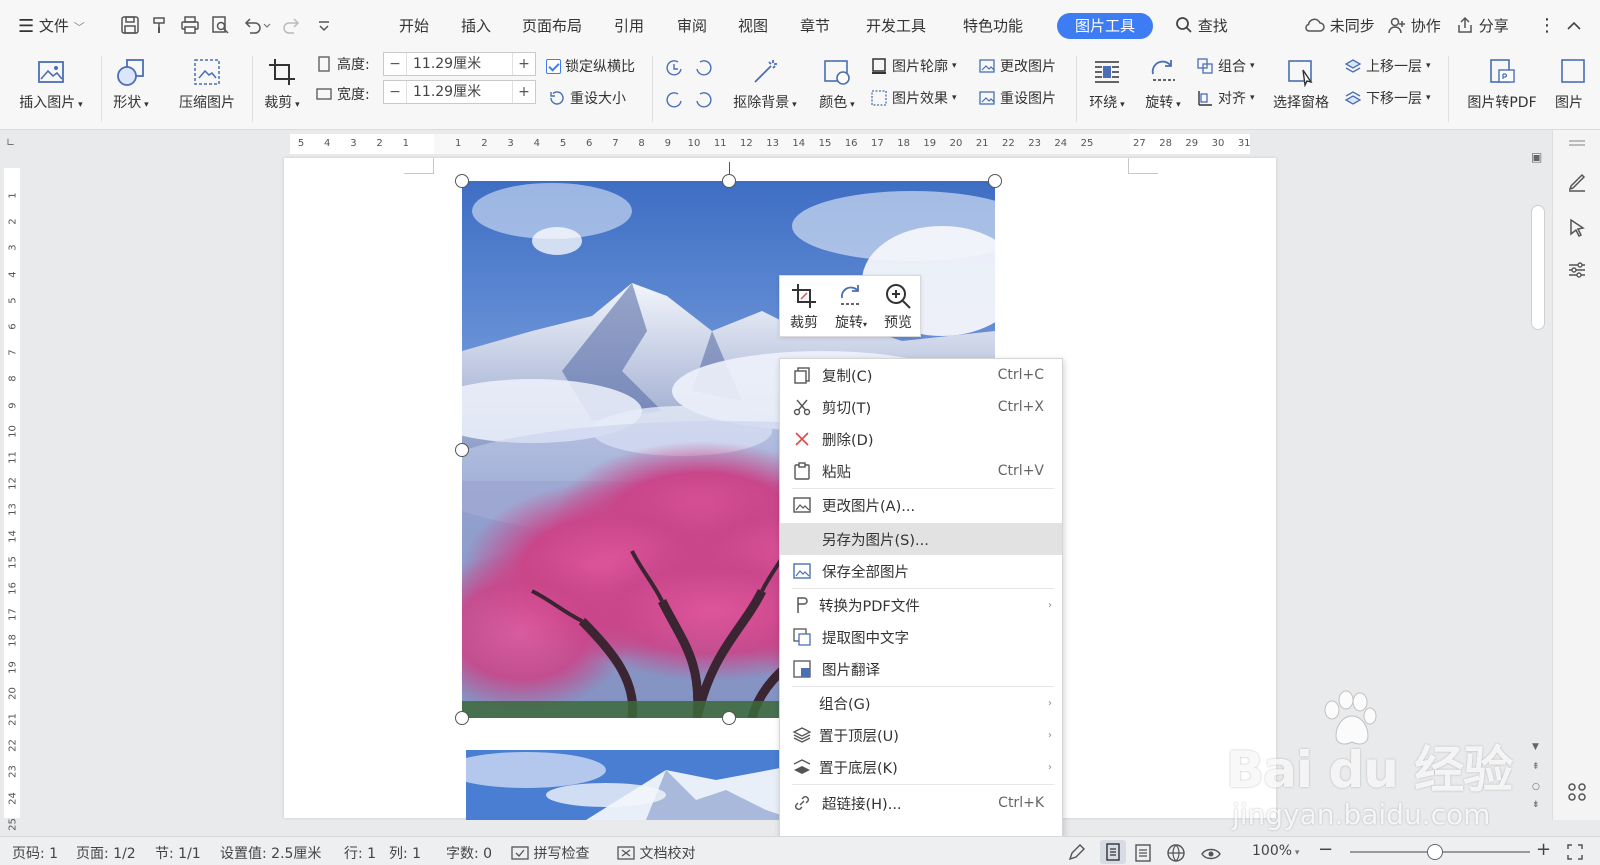 The width and height of the screenshot is (1600, 865). I want to click on rotate-button: 旋转 ▾, so click(1163, 84).